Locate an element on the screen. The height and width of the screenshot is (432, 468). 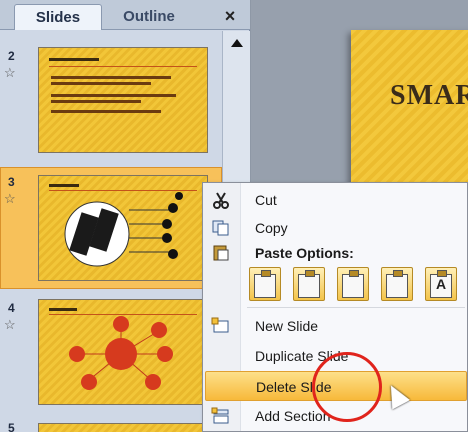
slide-thumb-5: 5 is located at coordinates (111, 425).